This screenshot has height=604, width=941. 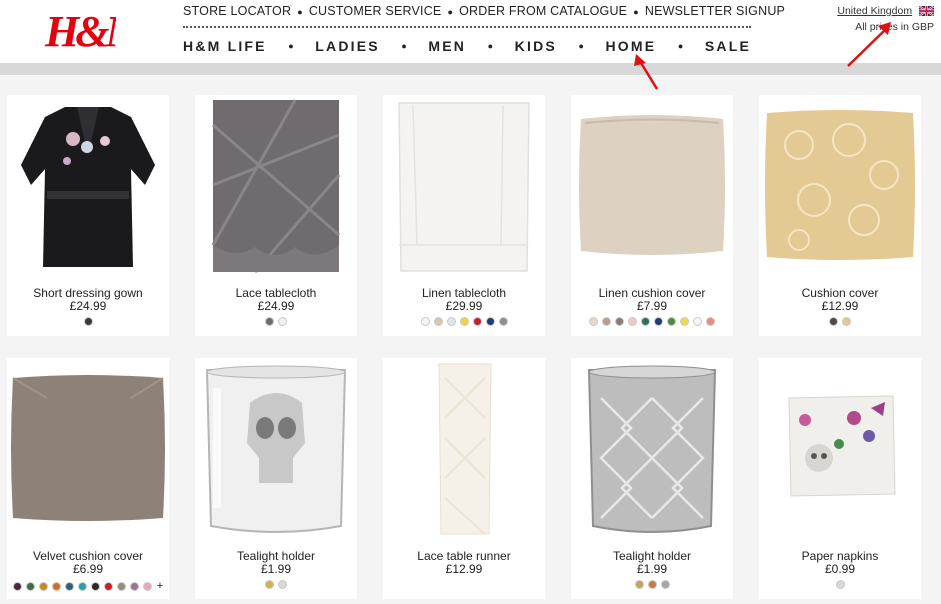 I want to click on header-divider-band, so click(x=470, y=69).